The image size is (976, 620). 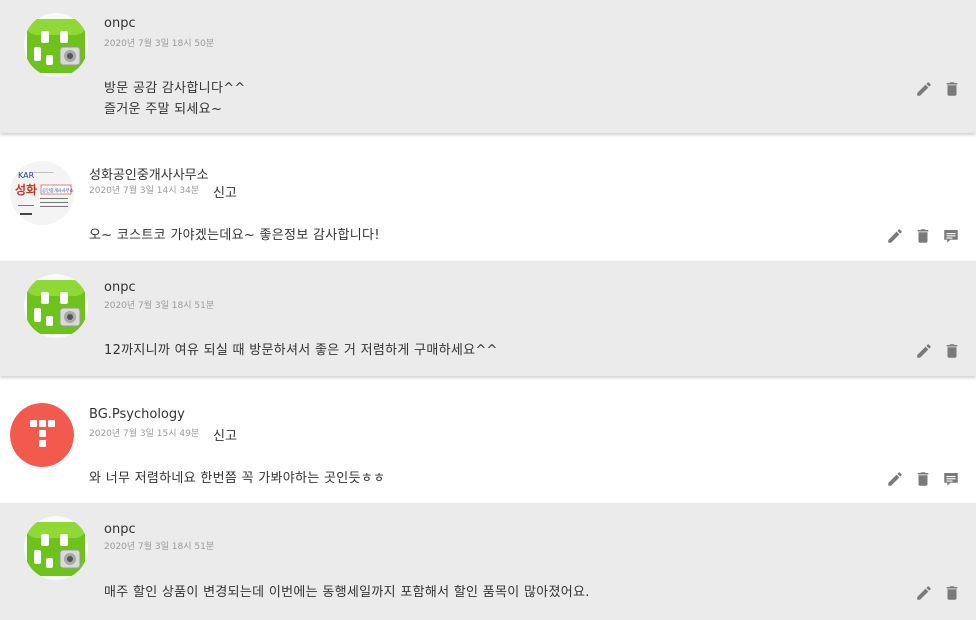 What do you see at coordinates (26, 189) in the screenshot?
I see `logo-text: 성화` at bounding box center [26, 189].